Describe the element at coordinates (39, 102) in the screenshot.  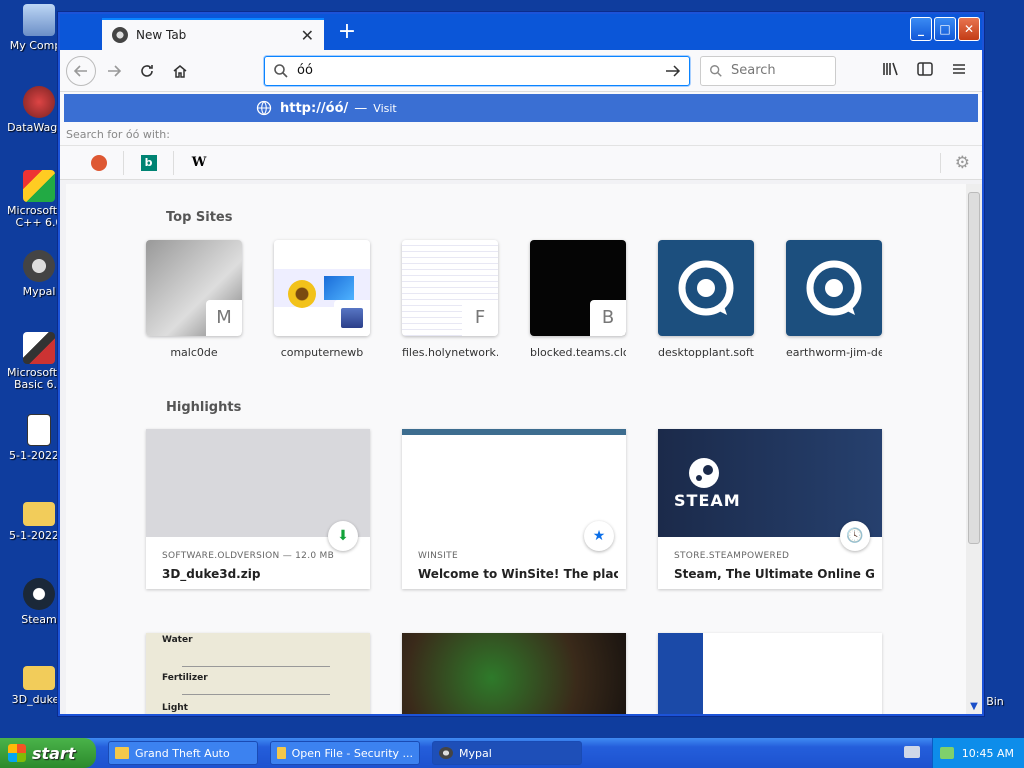
I see `datawagon-icon` at that location.